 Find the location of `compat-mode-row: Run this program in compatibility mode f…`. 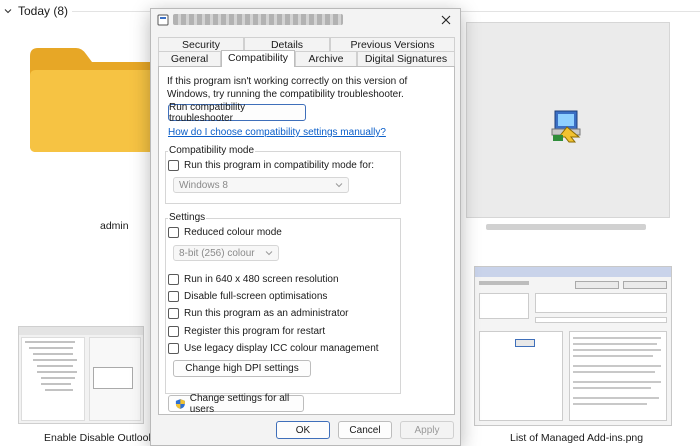

compat-mode-row: Run this program in compatibility mode f… is located at coordinates (271, 165).